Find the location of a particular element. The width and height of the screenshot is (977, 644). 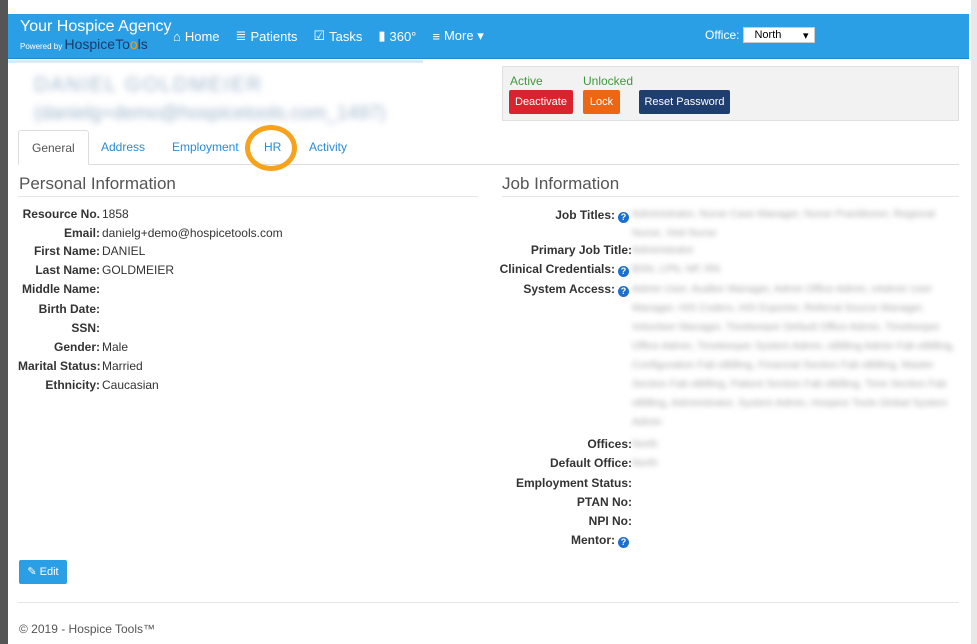

list-icon: ≣ is located at coordinates (241, 35).